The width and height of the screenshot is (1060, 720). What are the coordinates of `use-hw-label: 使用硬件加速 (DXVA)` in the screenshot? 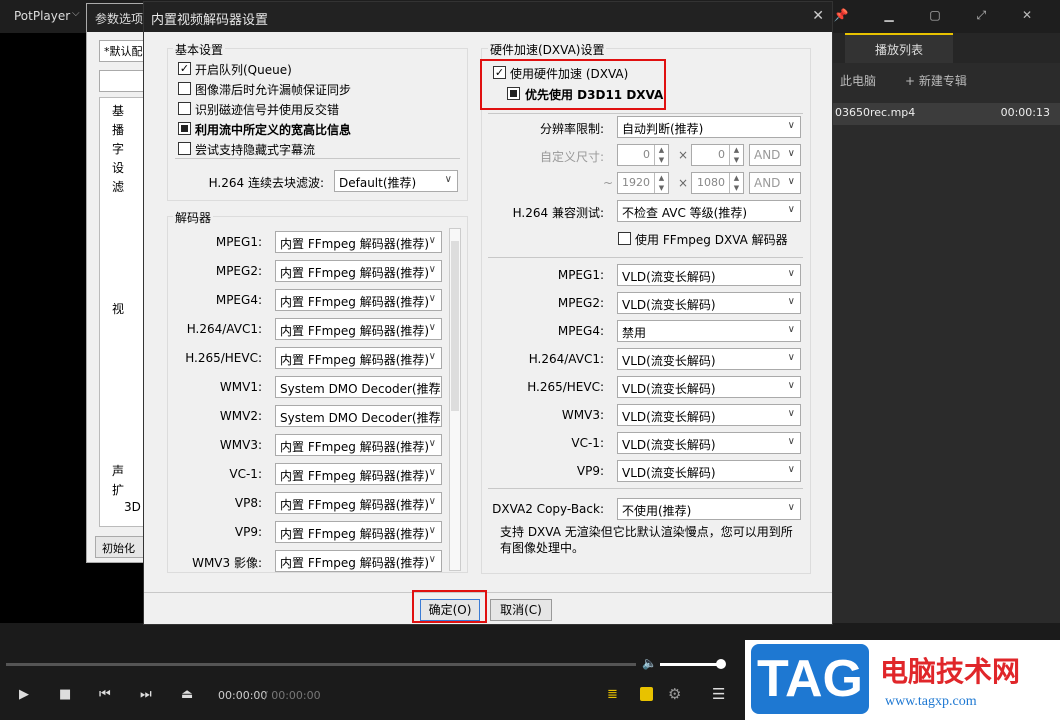 It's located at (569, 74).